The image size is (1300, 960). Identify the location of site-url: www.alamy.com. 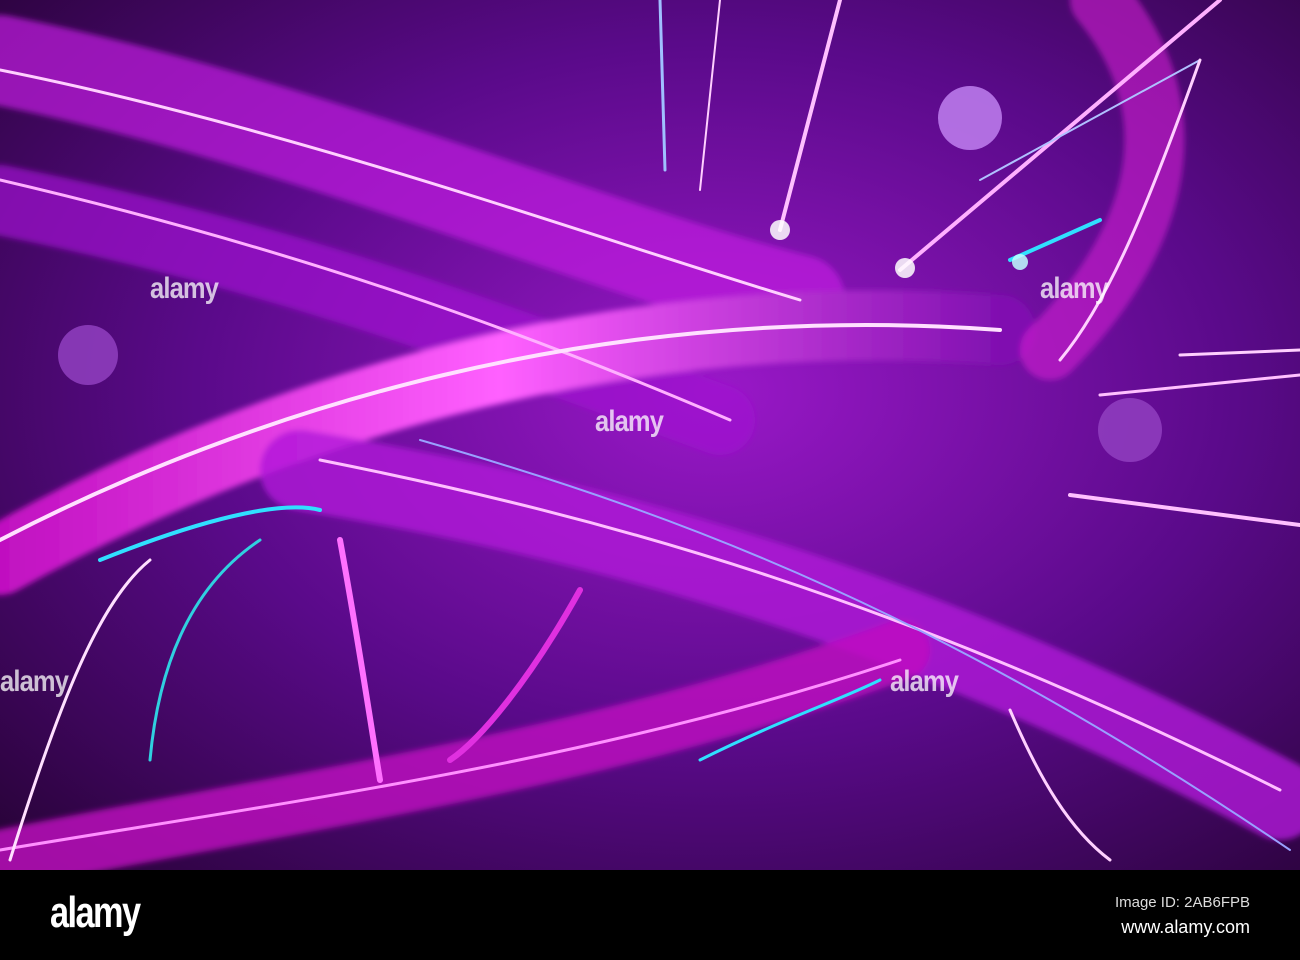
(1185, 927).